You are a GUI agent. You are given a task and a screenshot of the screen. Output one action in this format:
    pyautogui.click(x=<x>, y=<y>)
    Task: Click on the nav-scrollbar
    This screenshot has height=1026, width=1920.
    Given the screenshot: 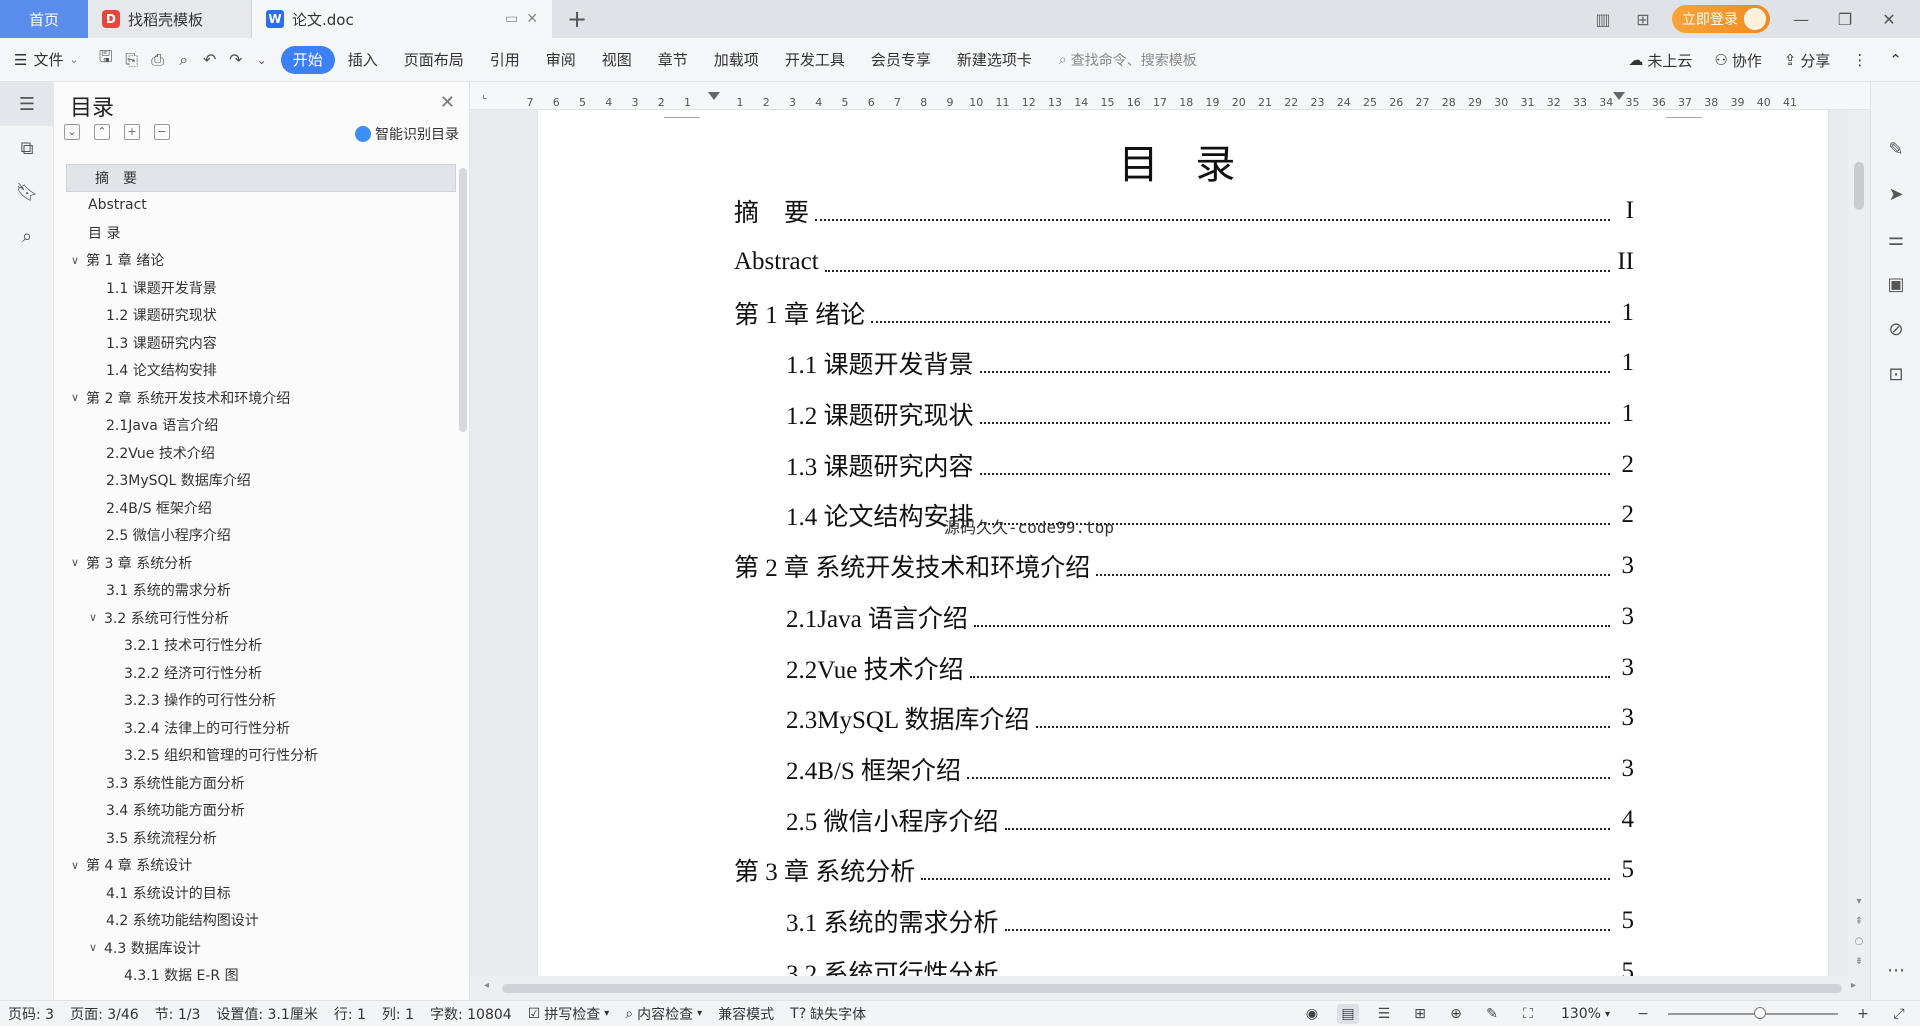 What is the action you would take?
    pyautogui.click(x=463, y=300)
    